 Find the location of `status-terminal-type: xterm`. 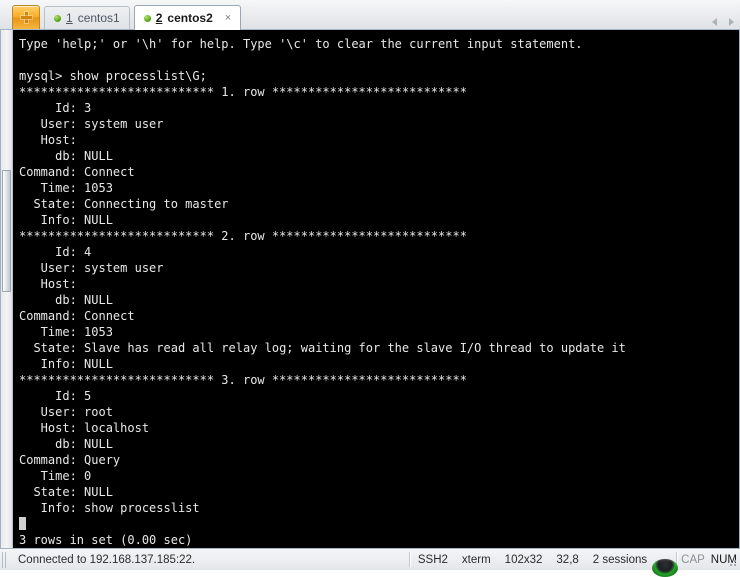

status-terminal-type: xterm is located at coordinates (476, 559).